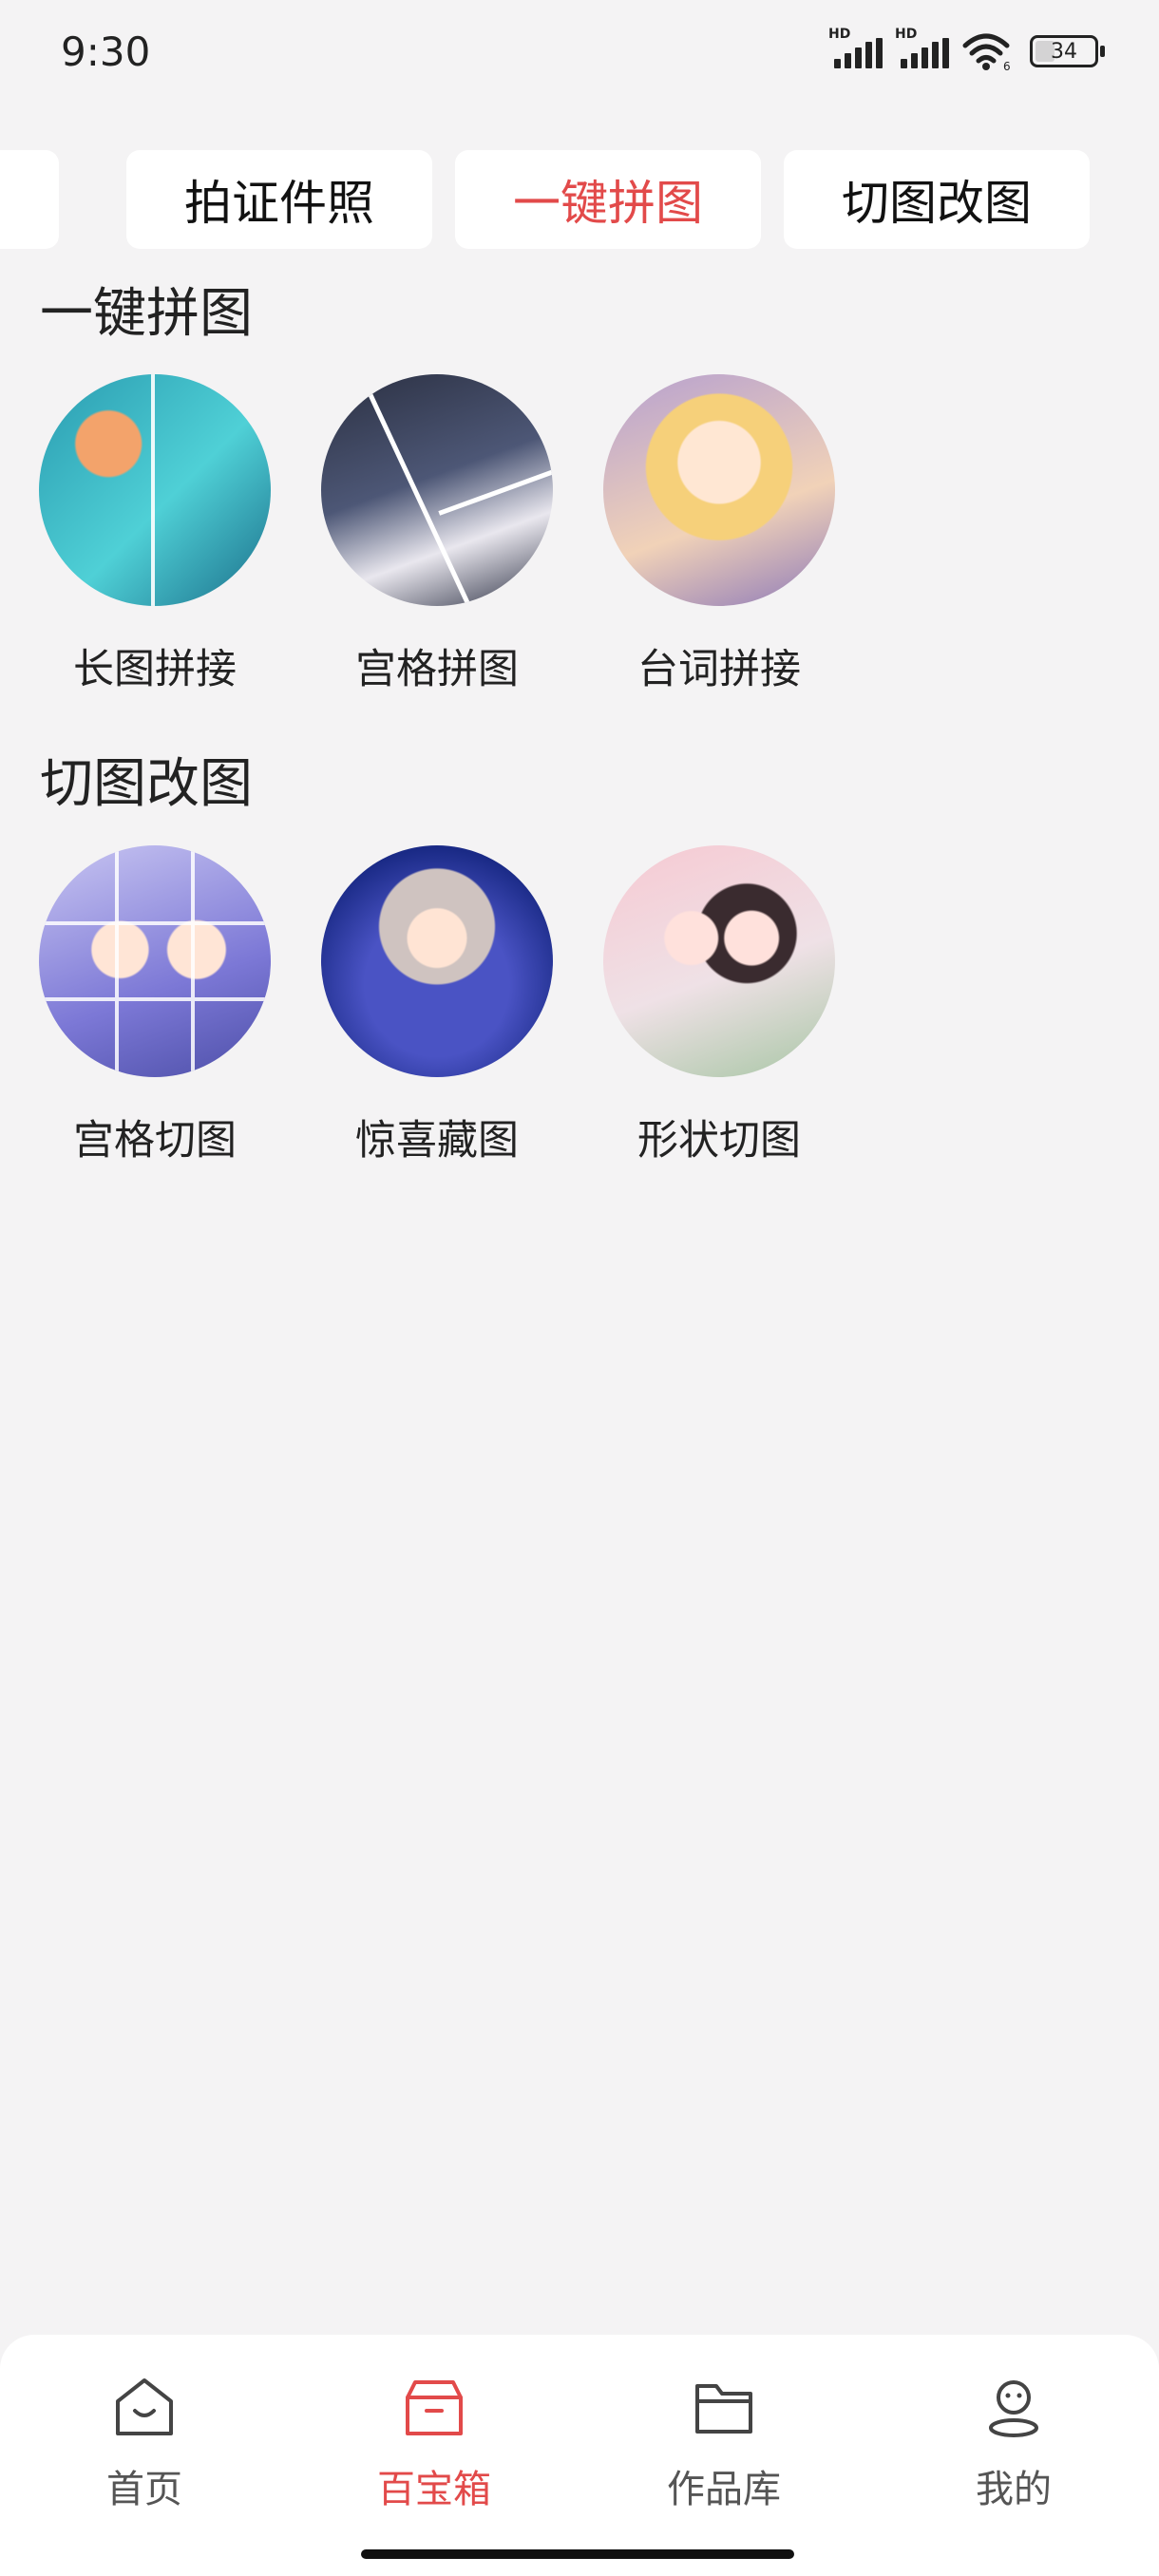 The width and height of the screenshot is (1159, 2576). I want to click on tool-shape-cut: 形状切图, so click(719, 1005).